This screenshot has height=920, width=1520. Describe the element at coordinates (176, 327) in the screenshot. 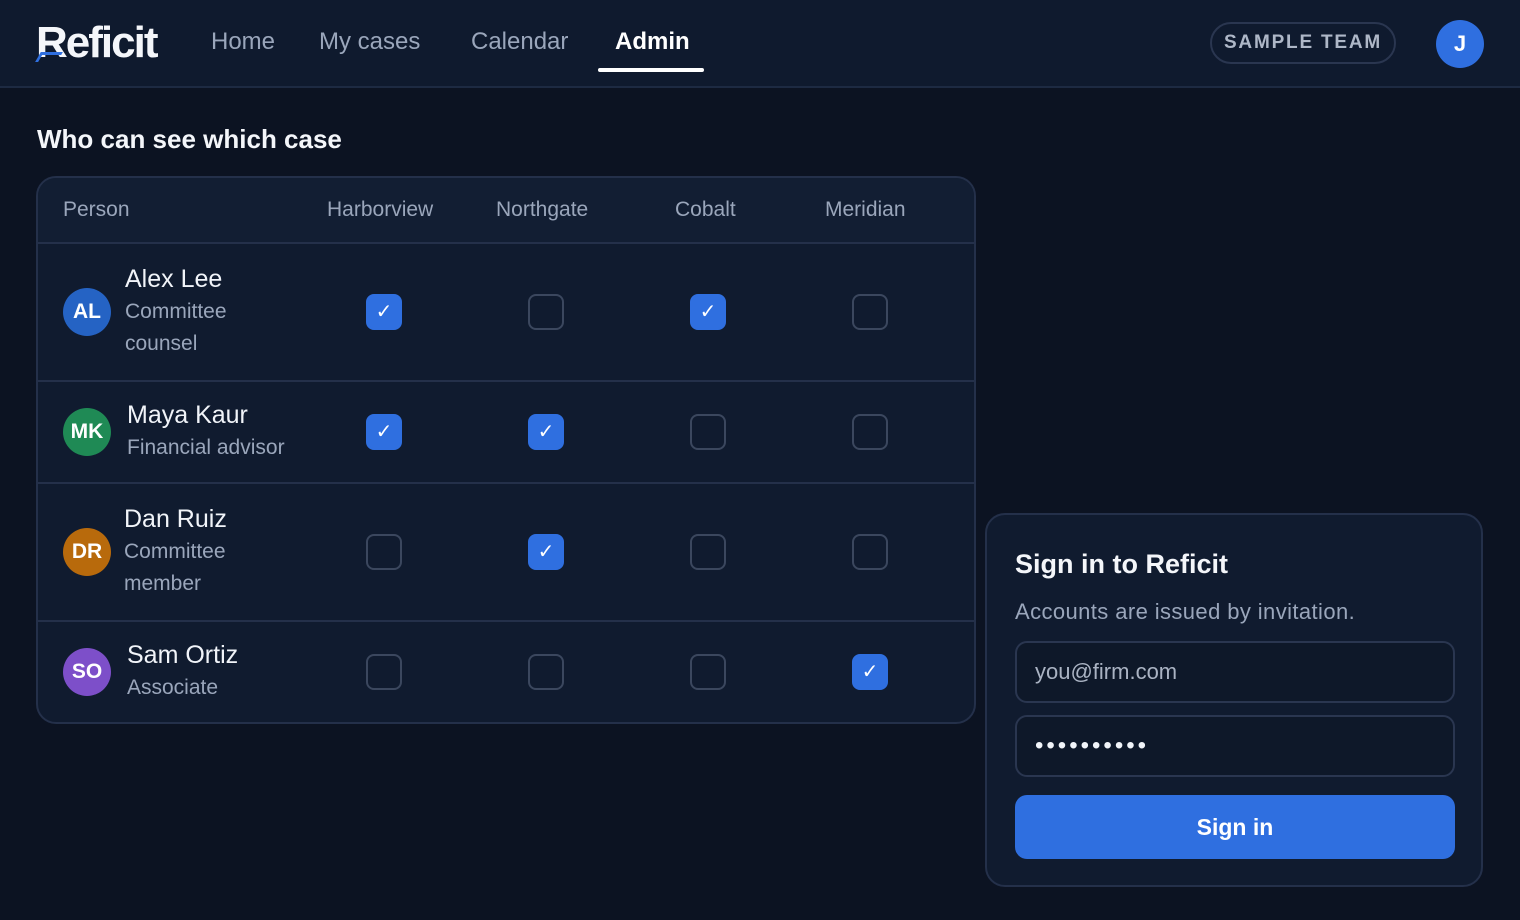

I see `person-role: Committee counsel` at that location.